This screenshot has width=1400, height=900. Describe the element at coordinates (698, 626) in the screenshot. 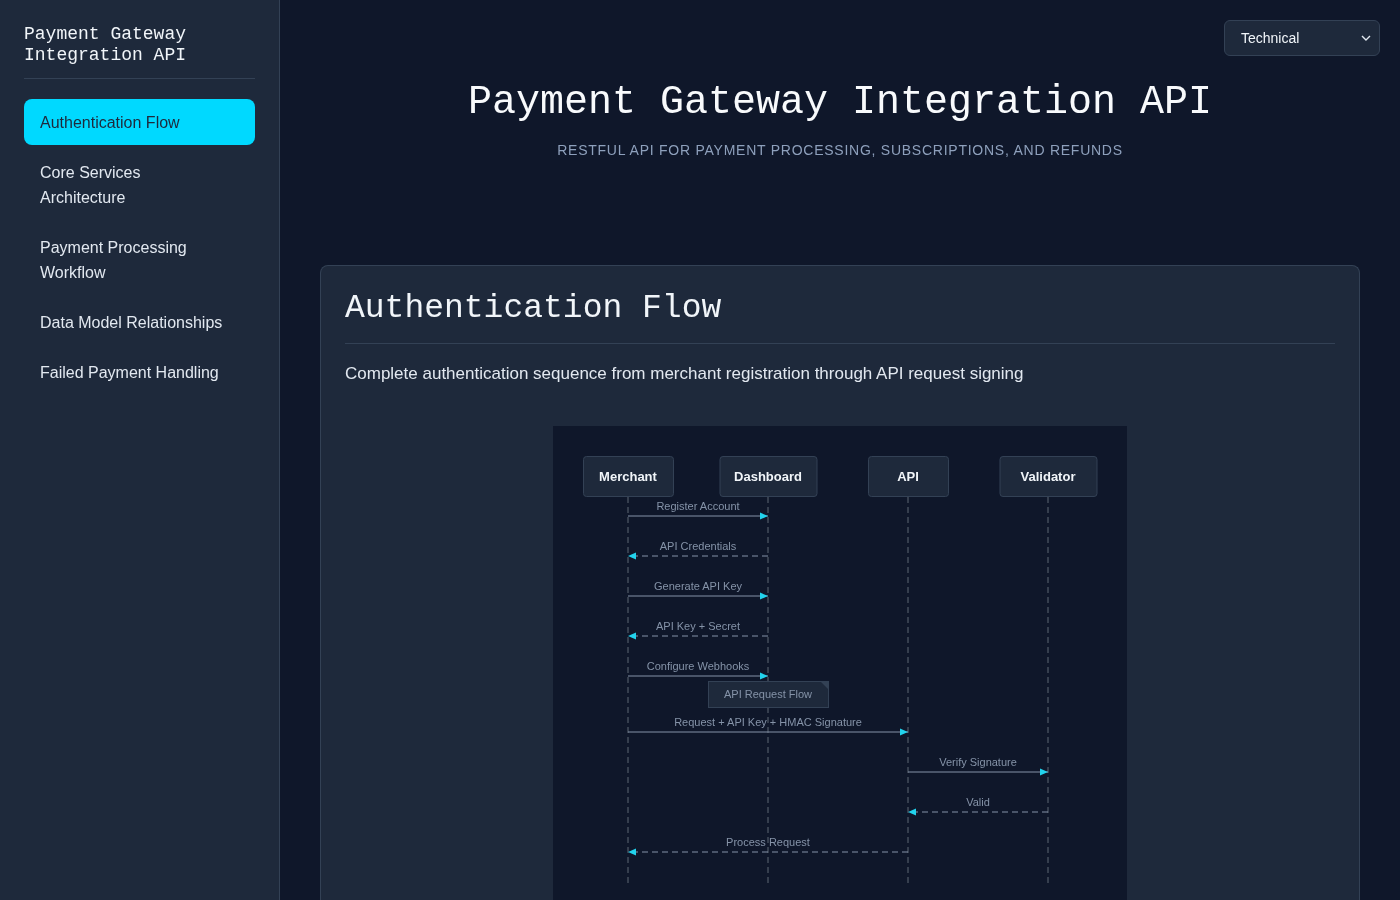

I see `message-label: API Key + Secret` at that location.